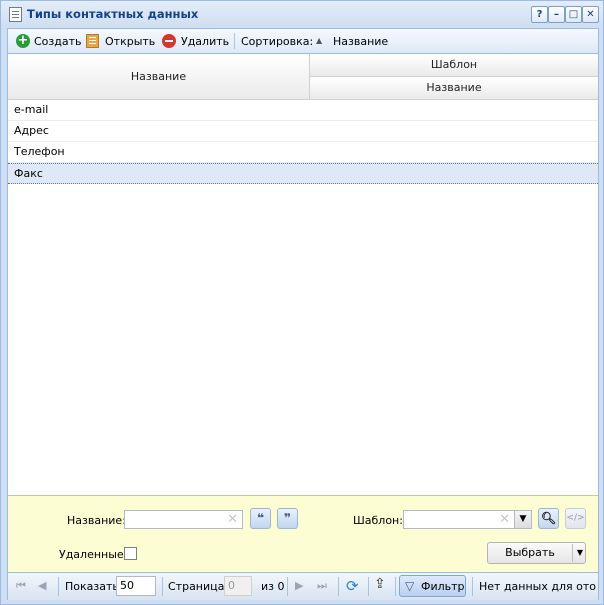 The image size is (604, 605). I want to click on toolbar-separator, so click(234, 41).